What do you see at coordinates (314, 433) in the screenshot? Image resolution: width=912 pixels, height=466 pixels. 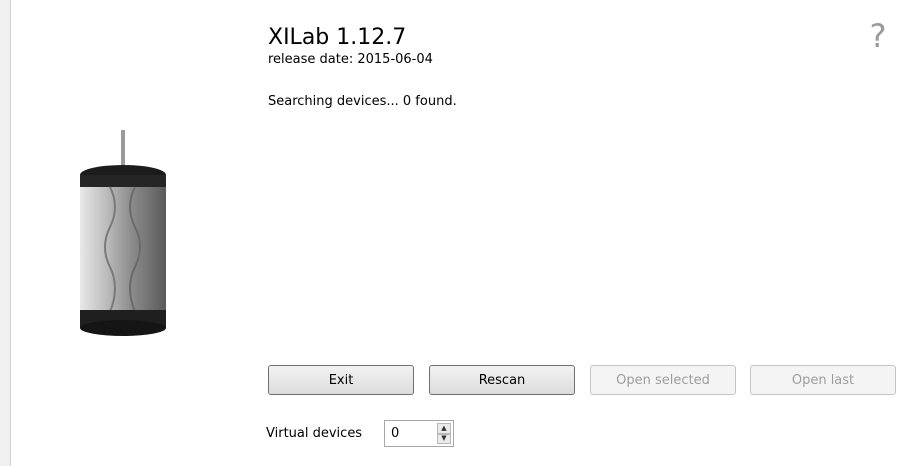 I see `virtual-devices-label: Virtual devices` at bounding box center [314, 433].